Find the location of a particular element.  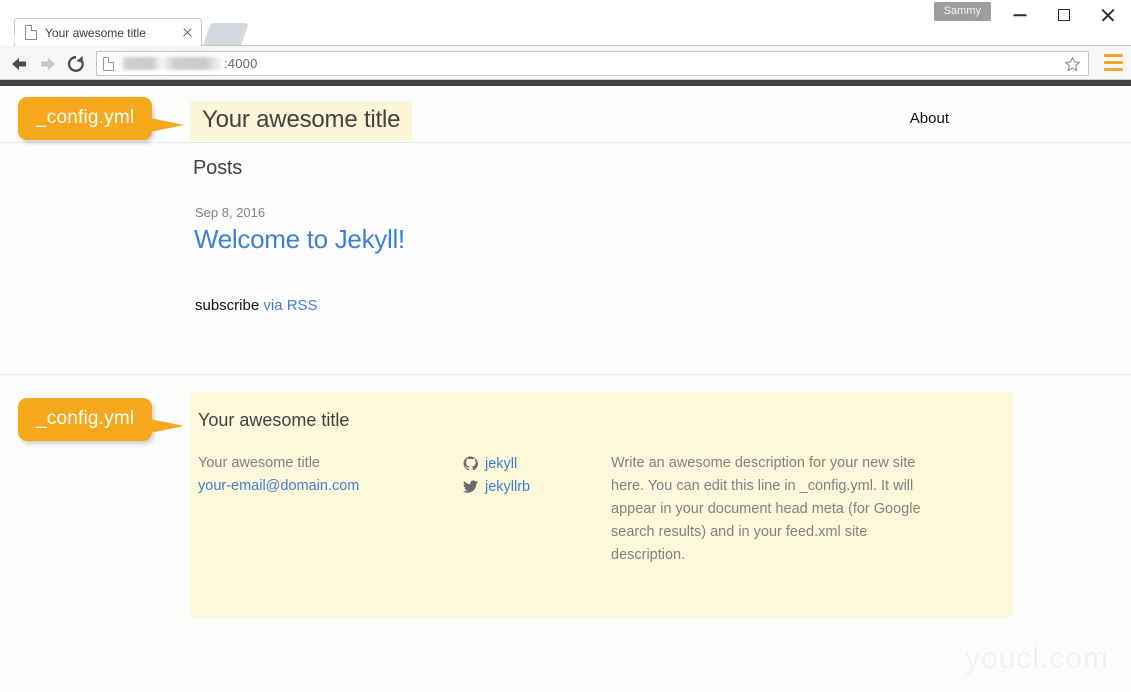

url-redacted-host is located at coordinates (172, 63).